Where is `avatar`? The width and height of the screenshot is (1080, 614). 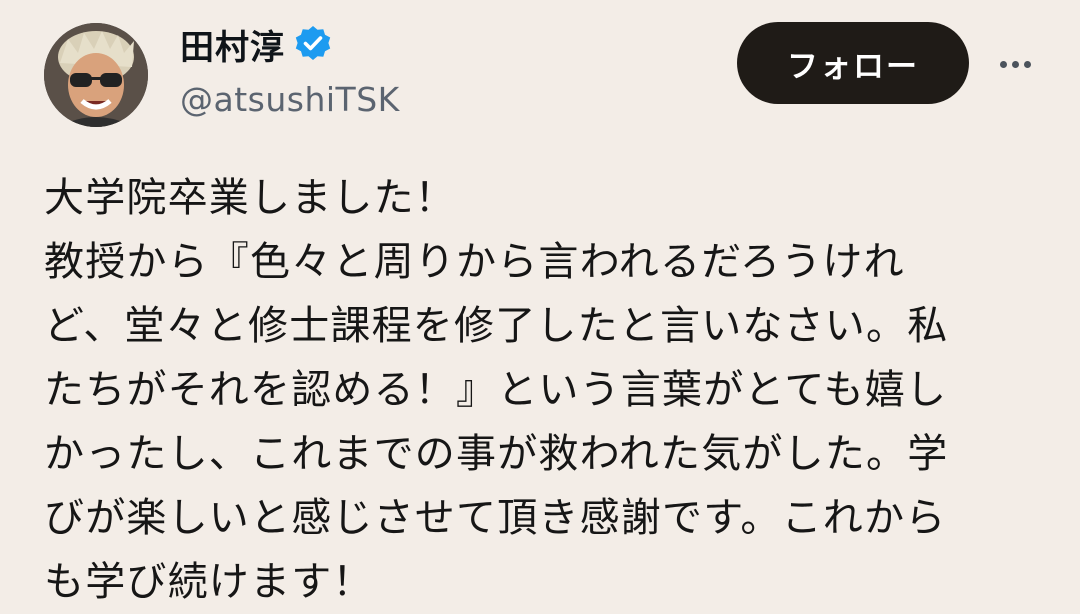 avatar is located at coordinates (96, 75).